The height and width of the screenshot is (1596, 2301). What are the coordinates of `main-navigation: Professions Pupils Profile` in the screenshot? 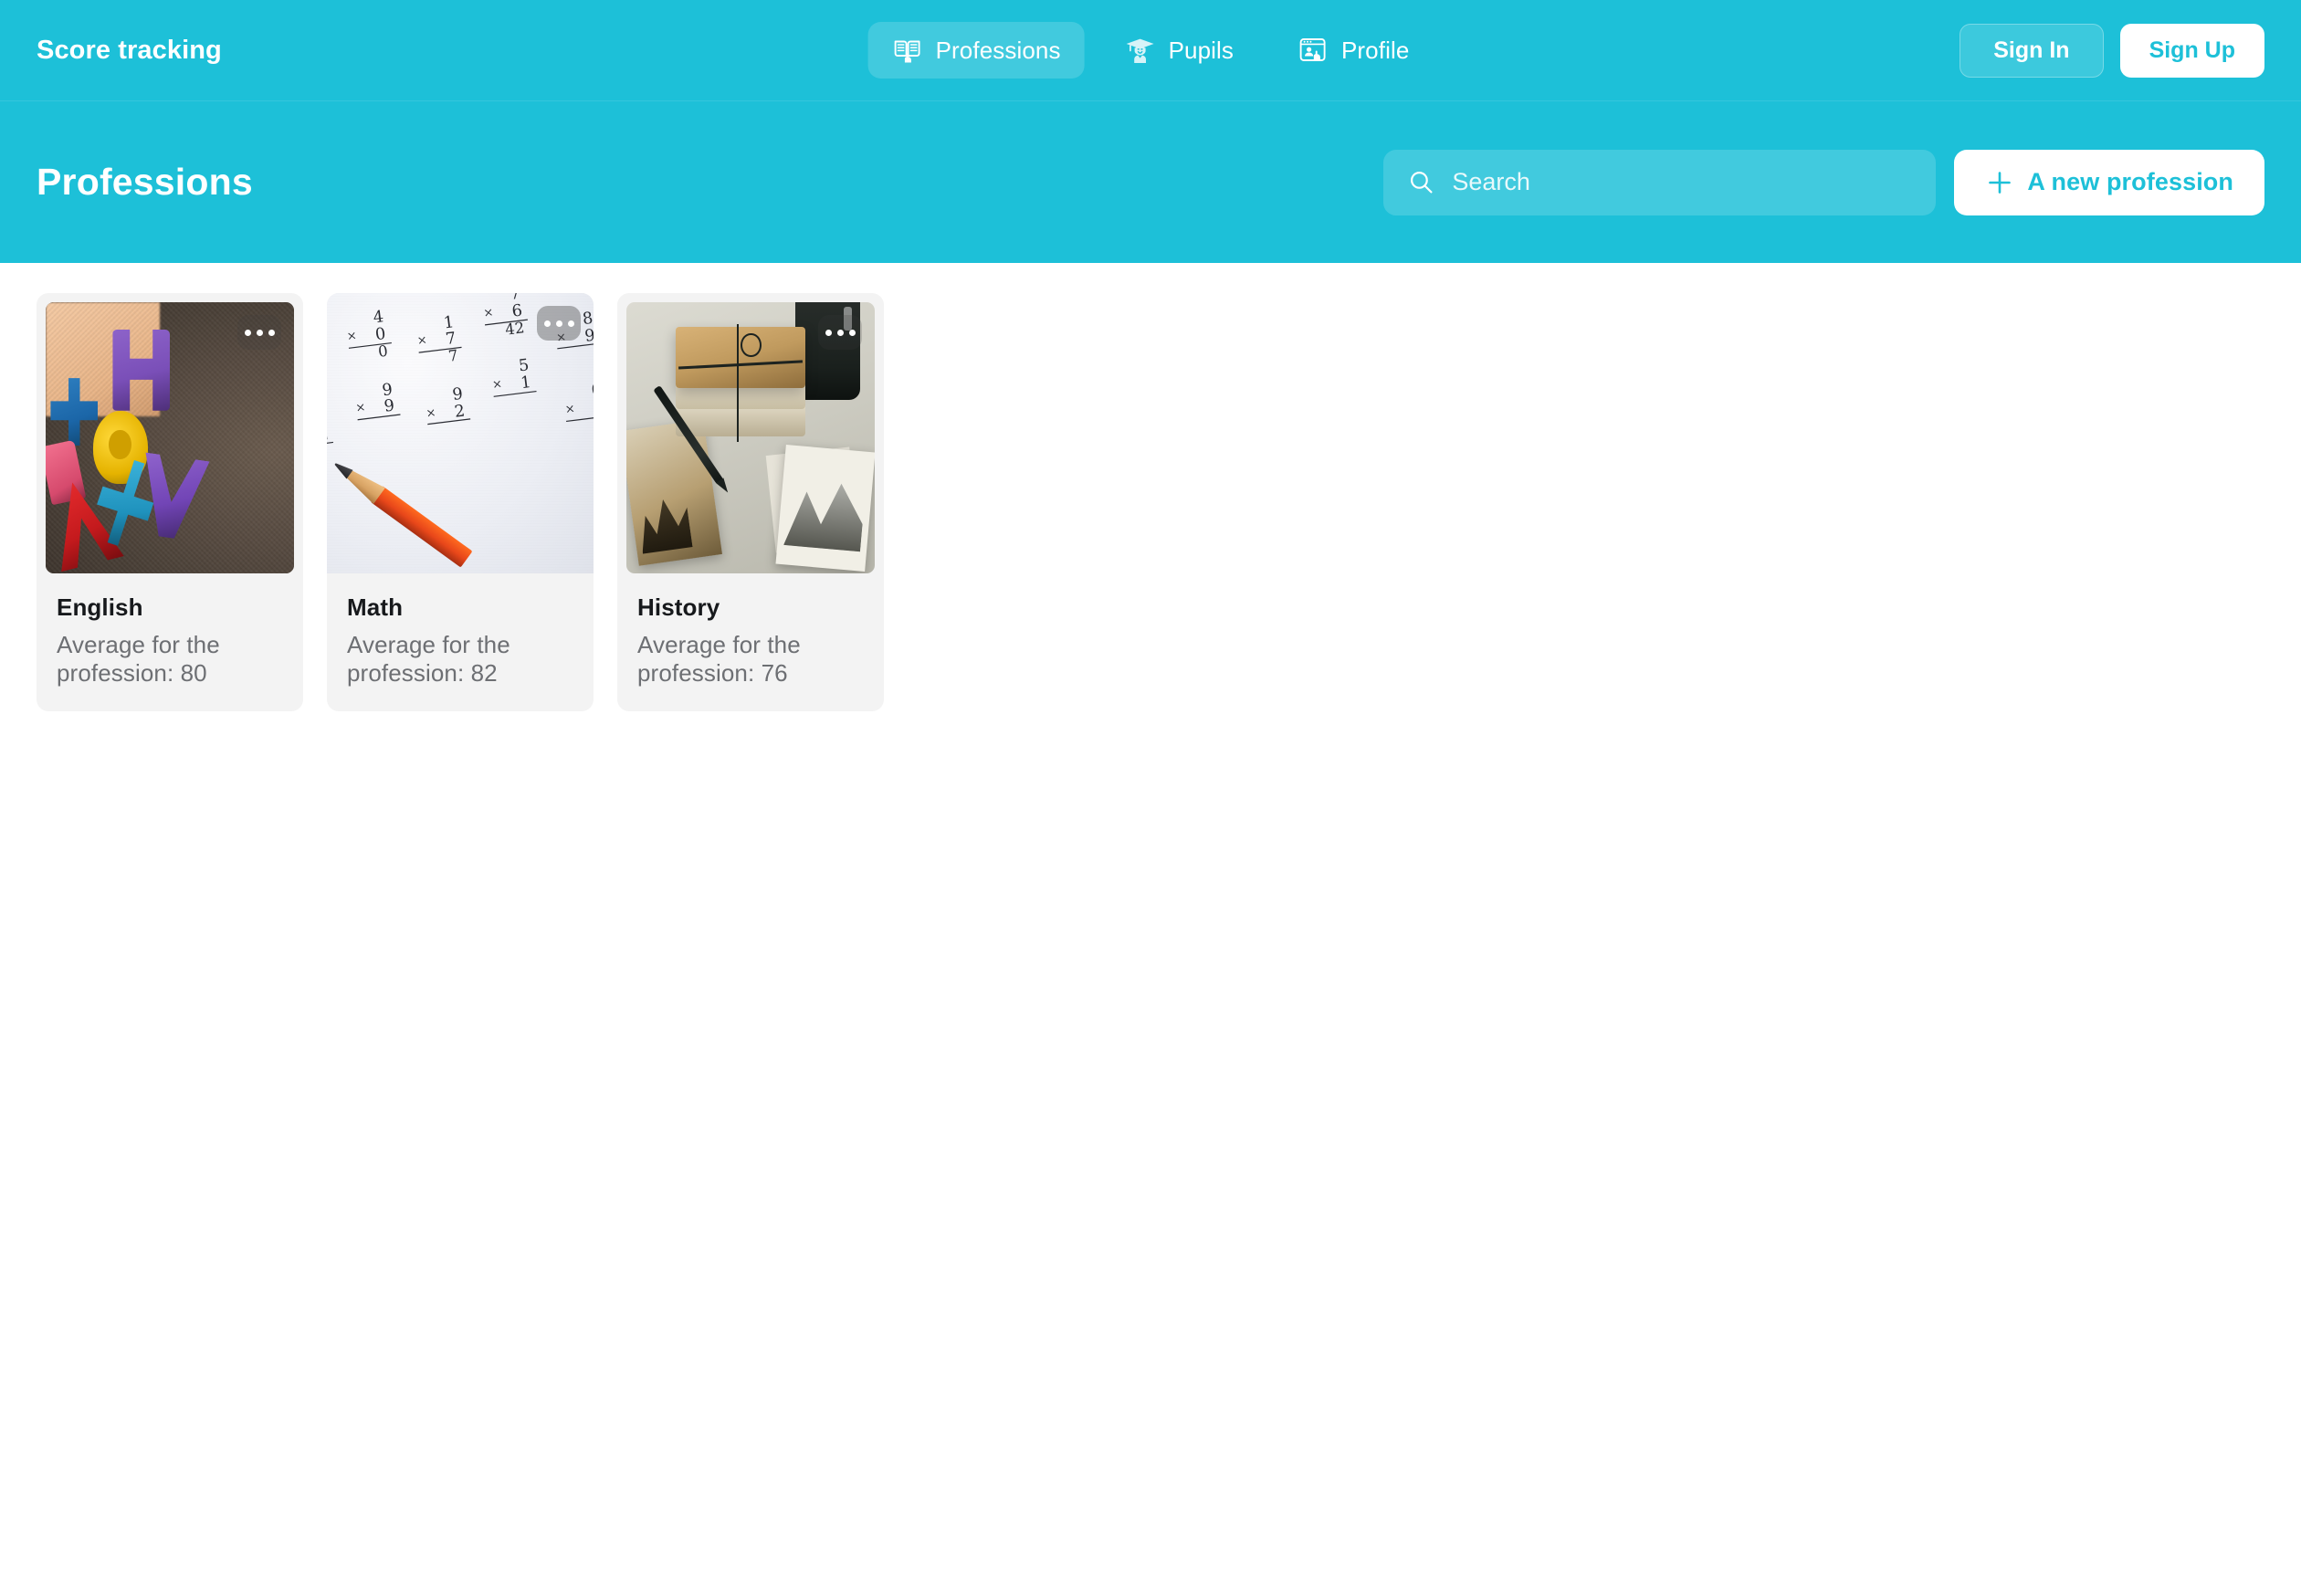 It's located at (1150, 51).